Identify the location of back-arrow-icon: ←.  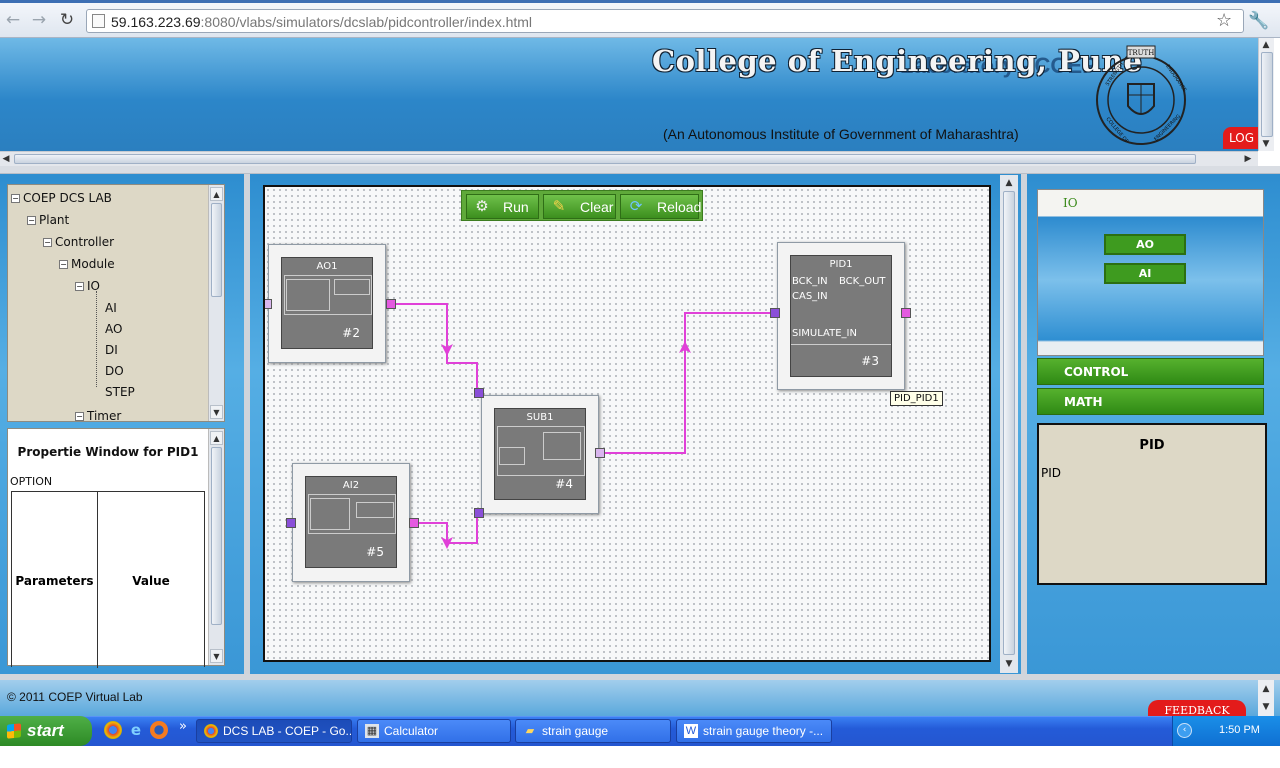
(13, 20).